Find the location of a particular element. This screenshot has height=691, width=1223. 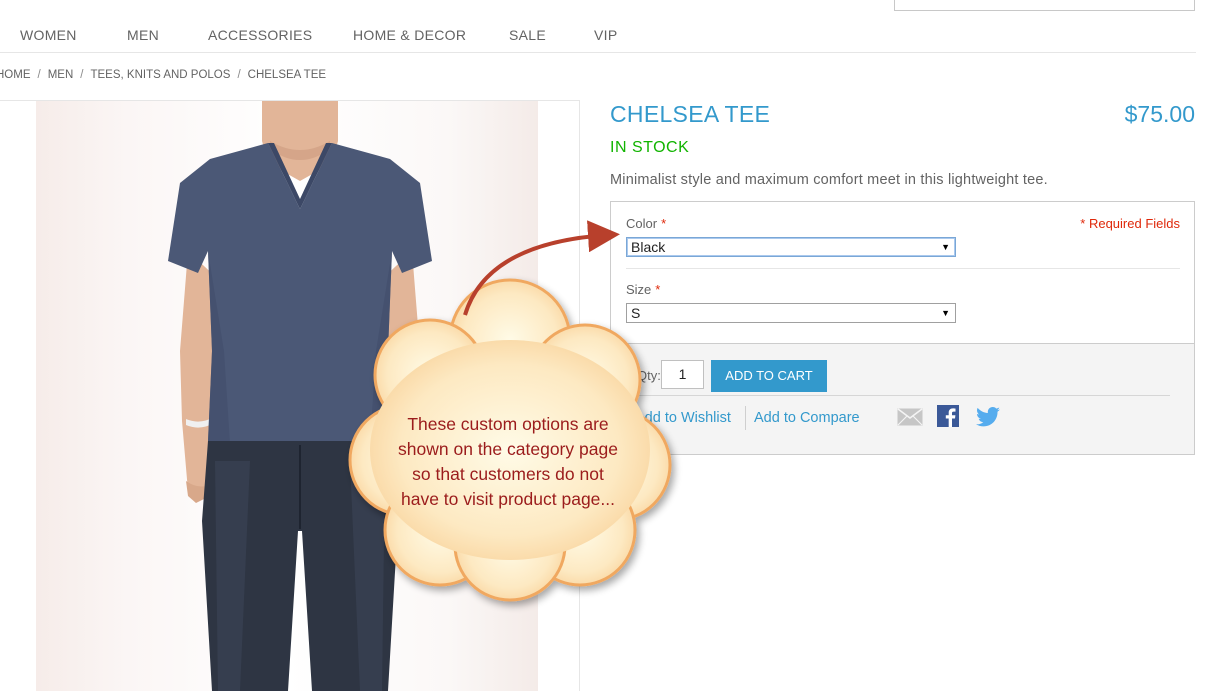

product-price: $75.00 is located at coordinates (1159, 114).